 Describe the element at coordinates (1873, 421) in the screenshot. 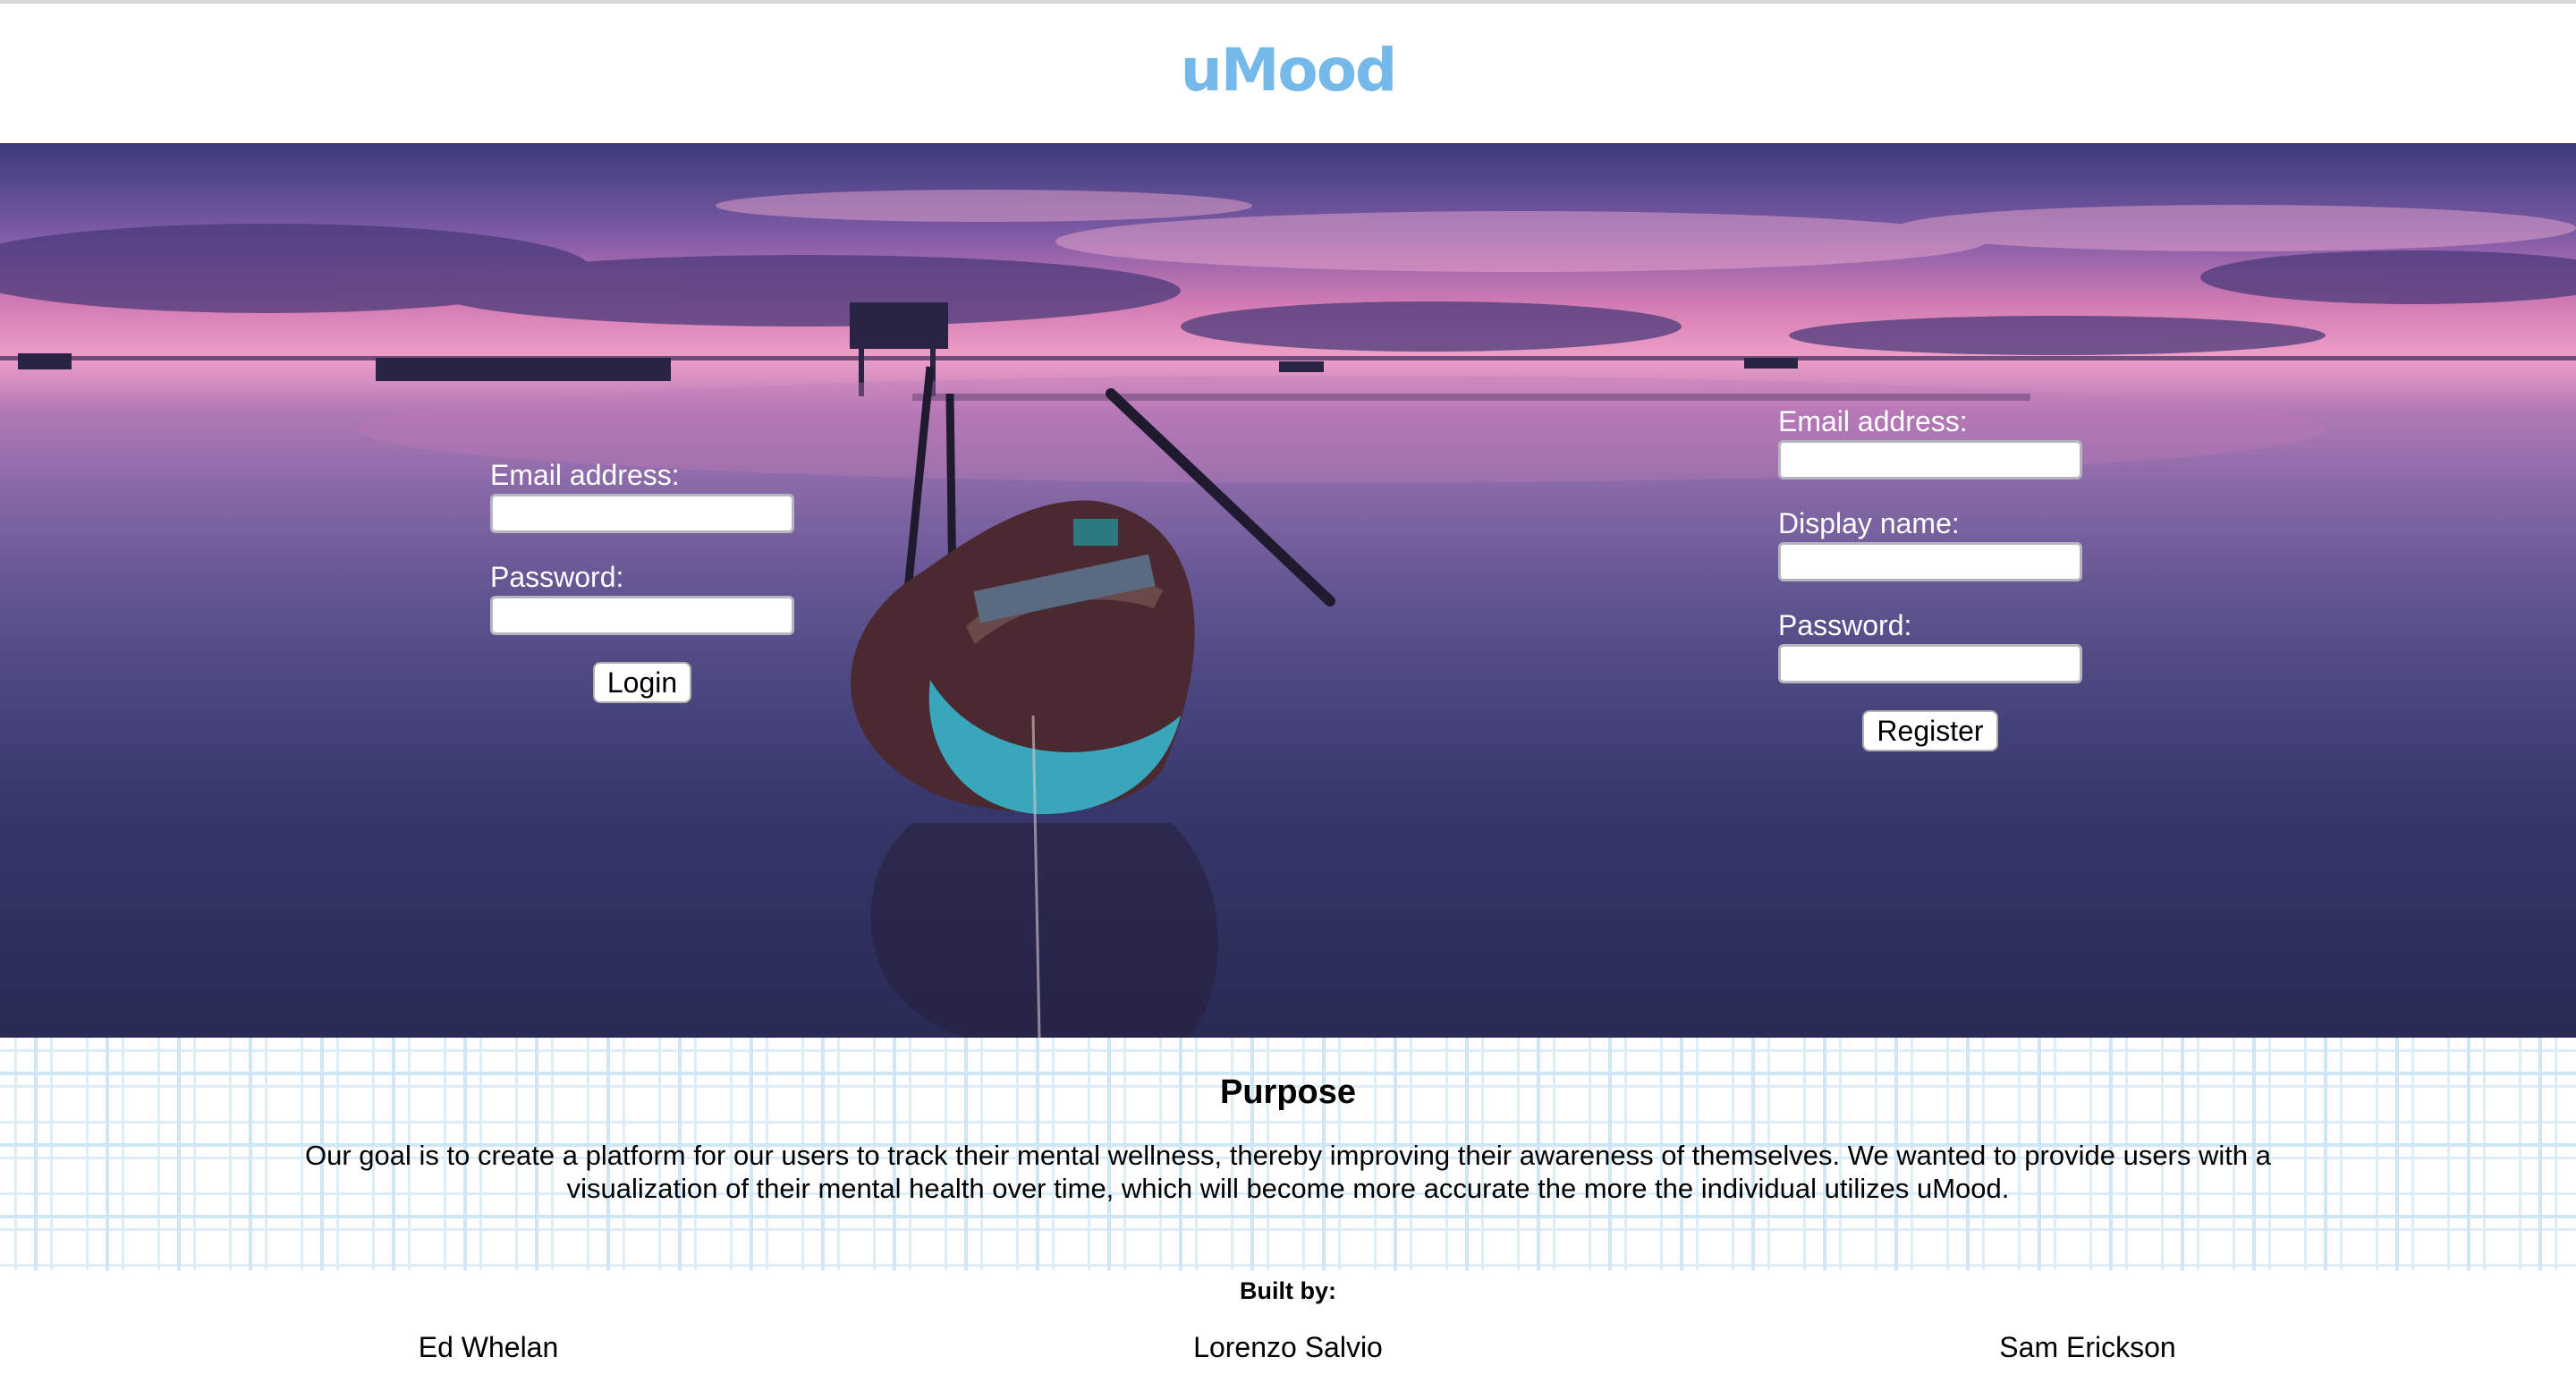

I see `register-email-label: Email address:` at that location.